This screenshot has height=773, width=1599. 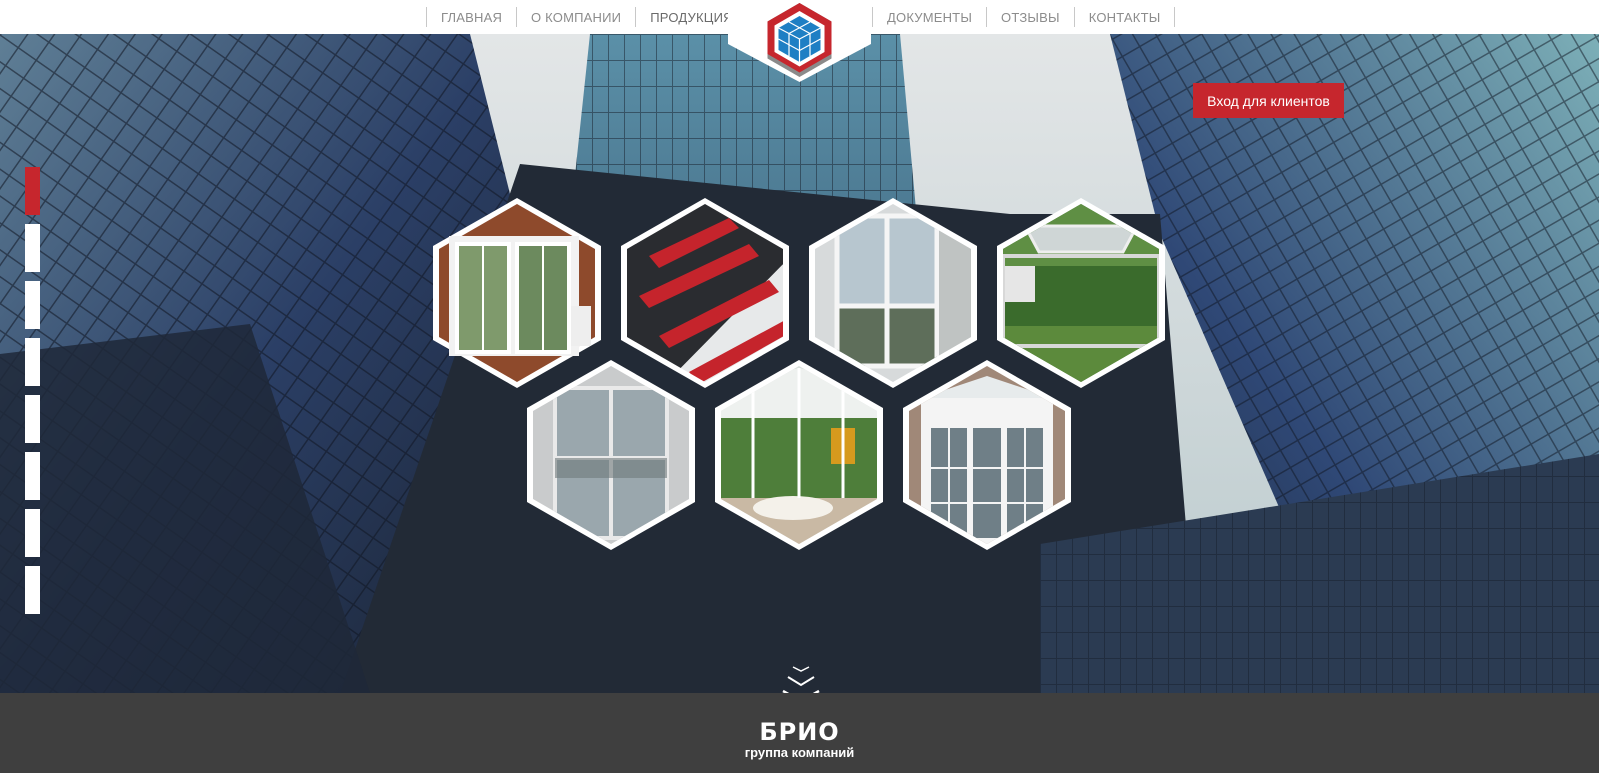 What do you see at coordinates (1268, 100) in the screenshot?
I see `client-login-button: Вход для клиентов` at bounding box center [1268, 100].